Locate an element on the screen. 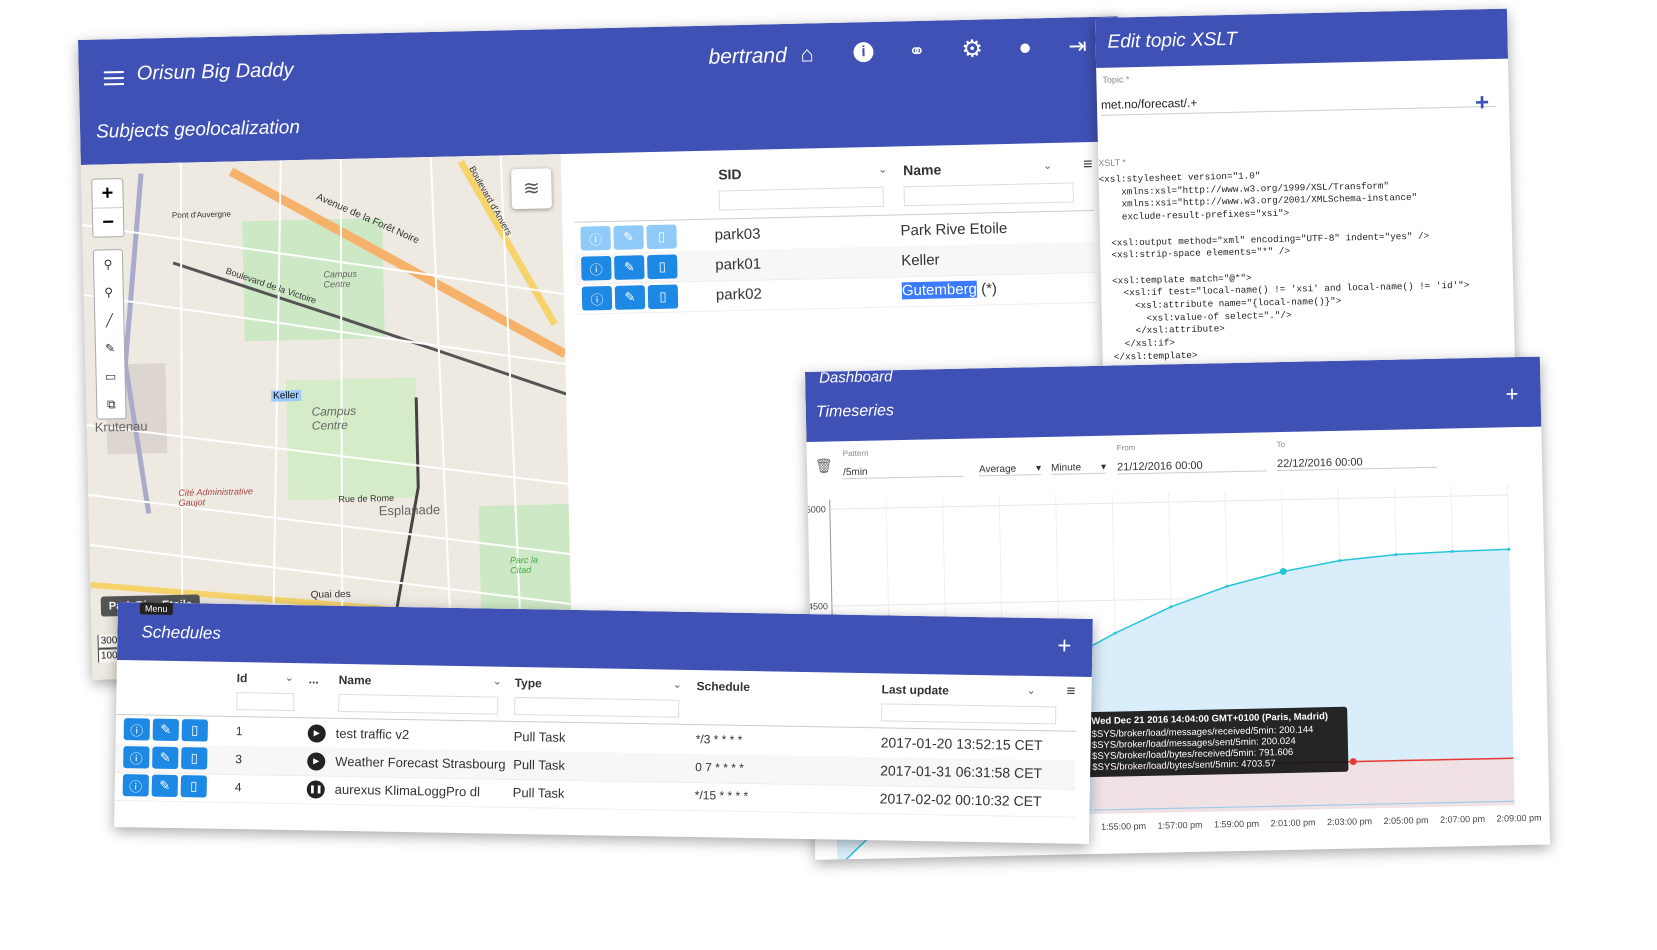  info-icon: i is located at coordinates (863, 52).